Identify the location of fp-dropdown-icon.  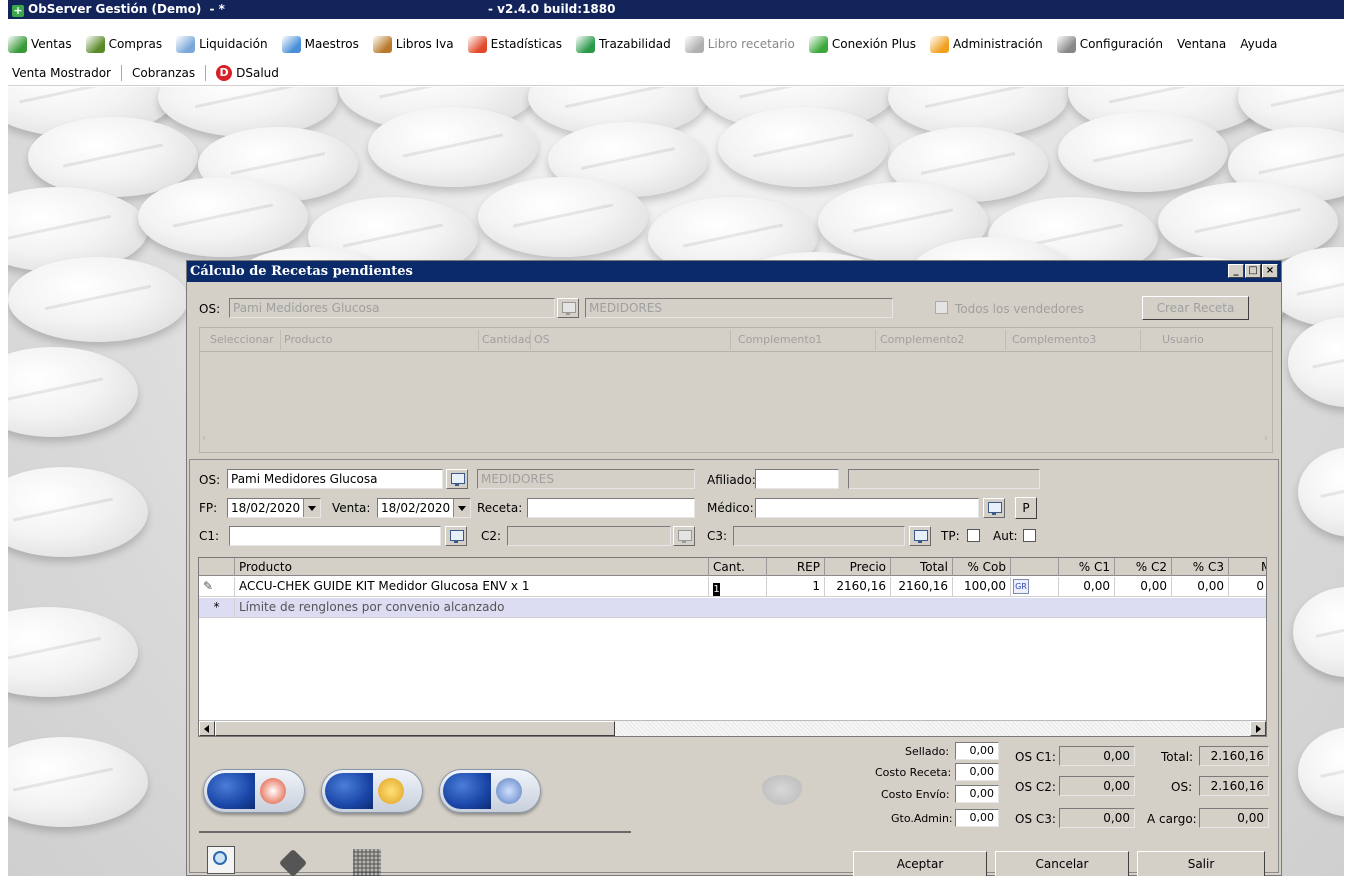
(311, 508).